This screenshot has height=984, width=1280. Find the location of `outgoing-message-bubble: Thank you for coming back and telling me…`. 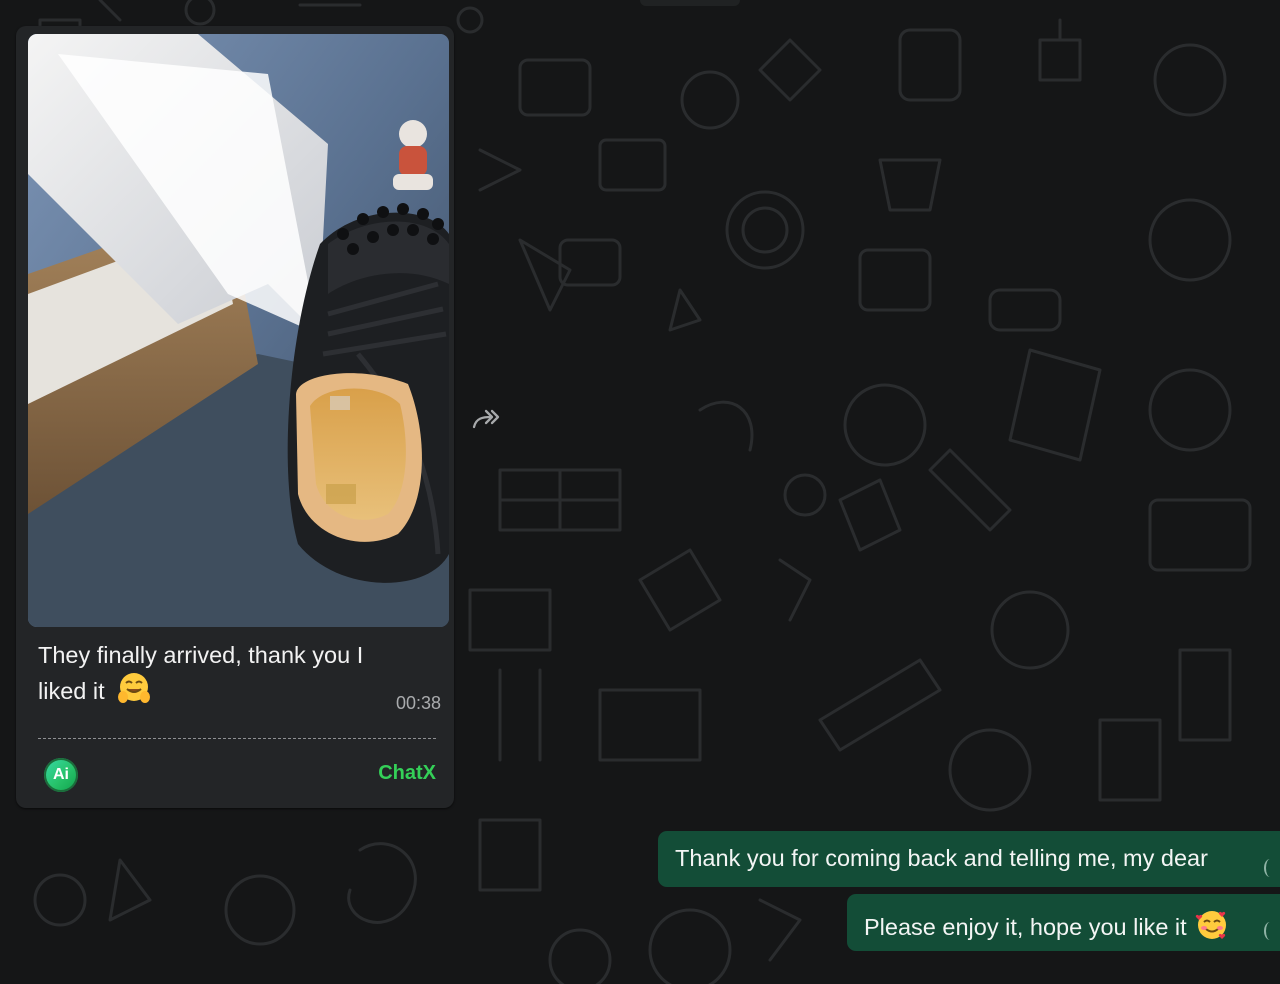

outgoing-message-bubble: Thank you for coming back and telling me… is located at coordinates (969, 859).